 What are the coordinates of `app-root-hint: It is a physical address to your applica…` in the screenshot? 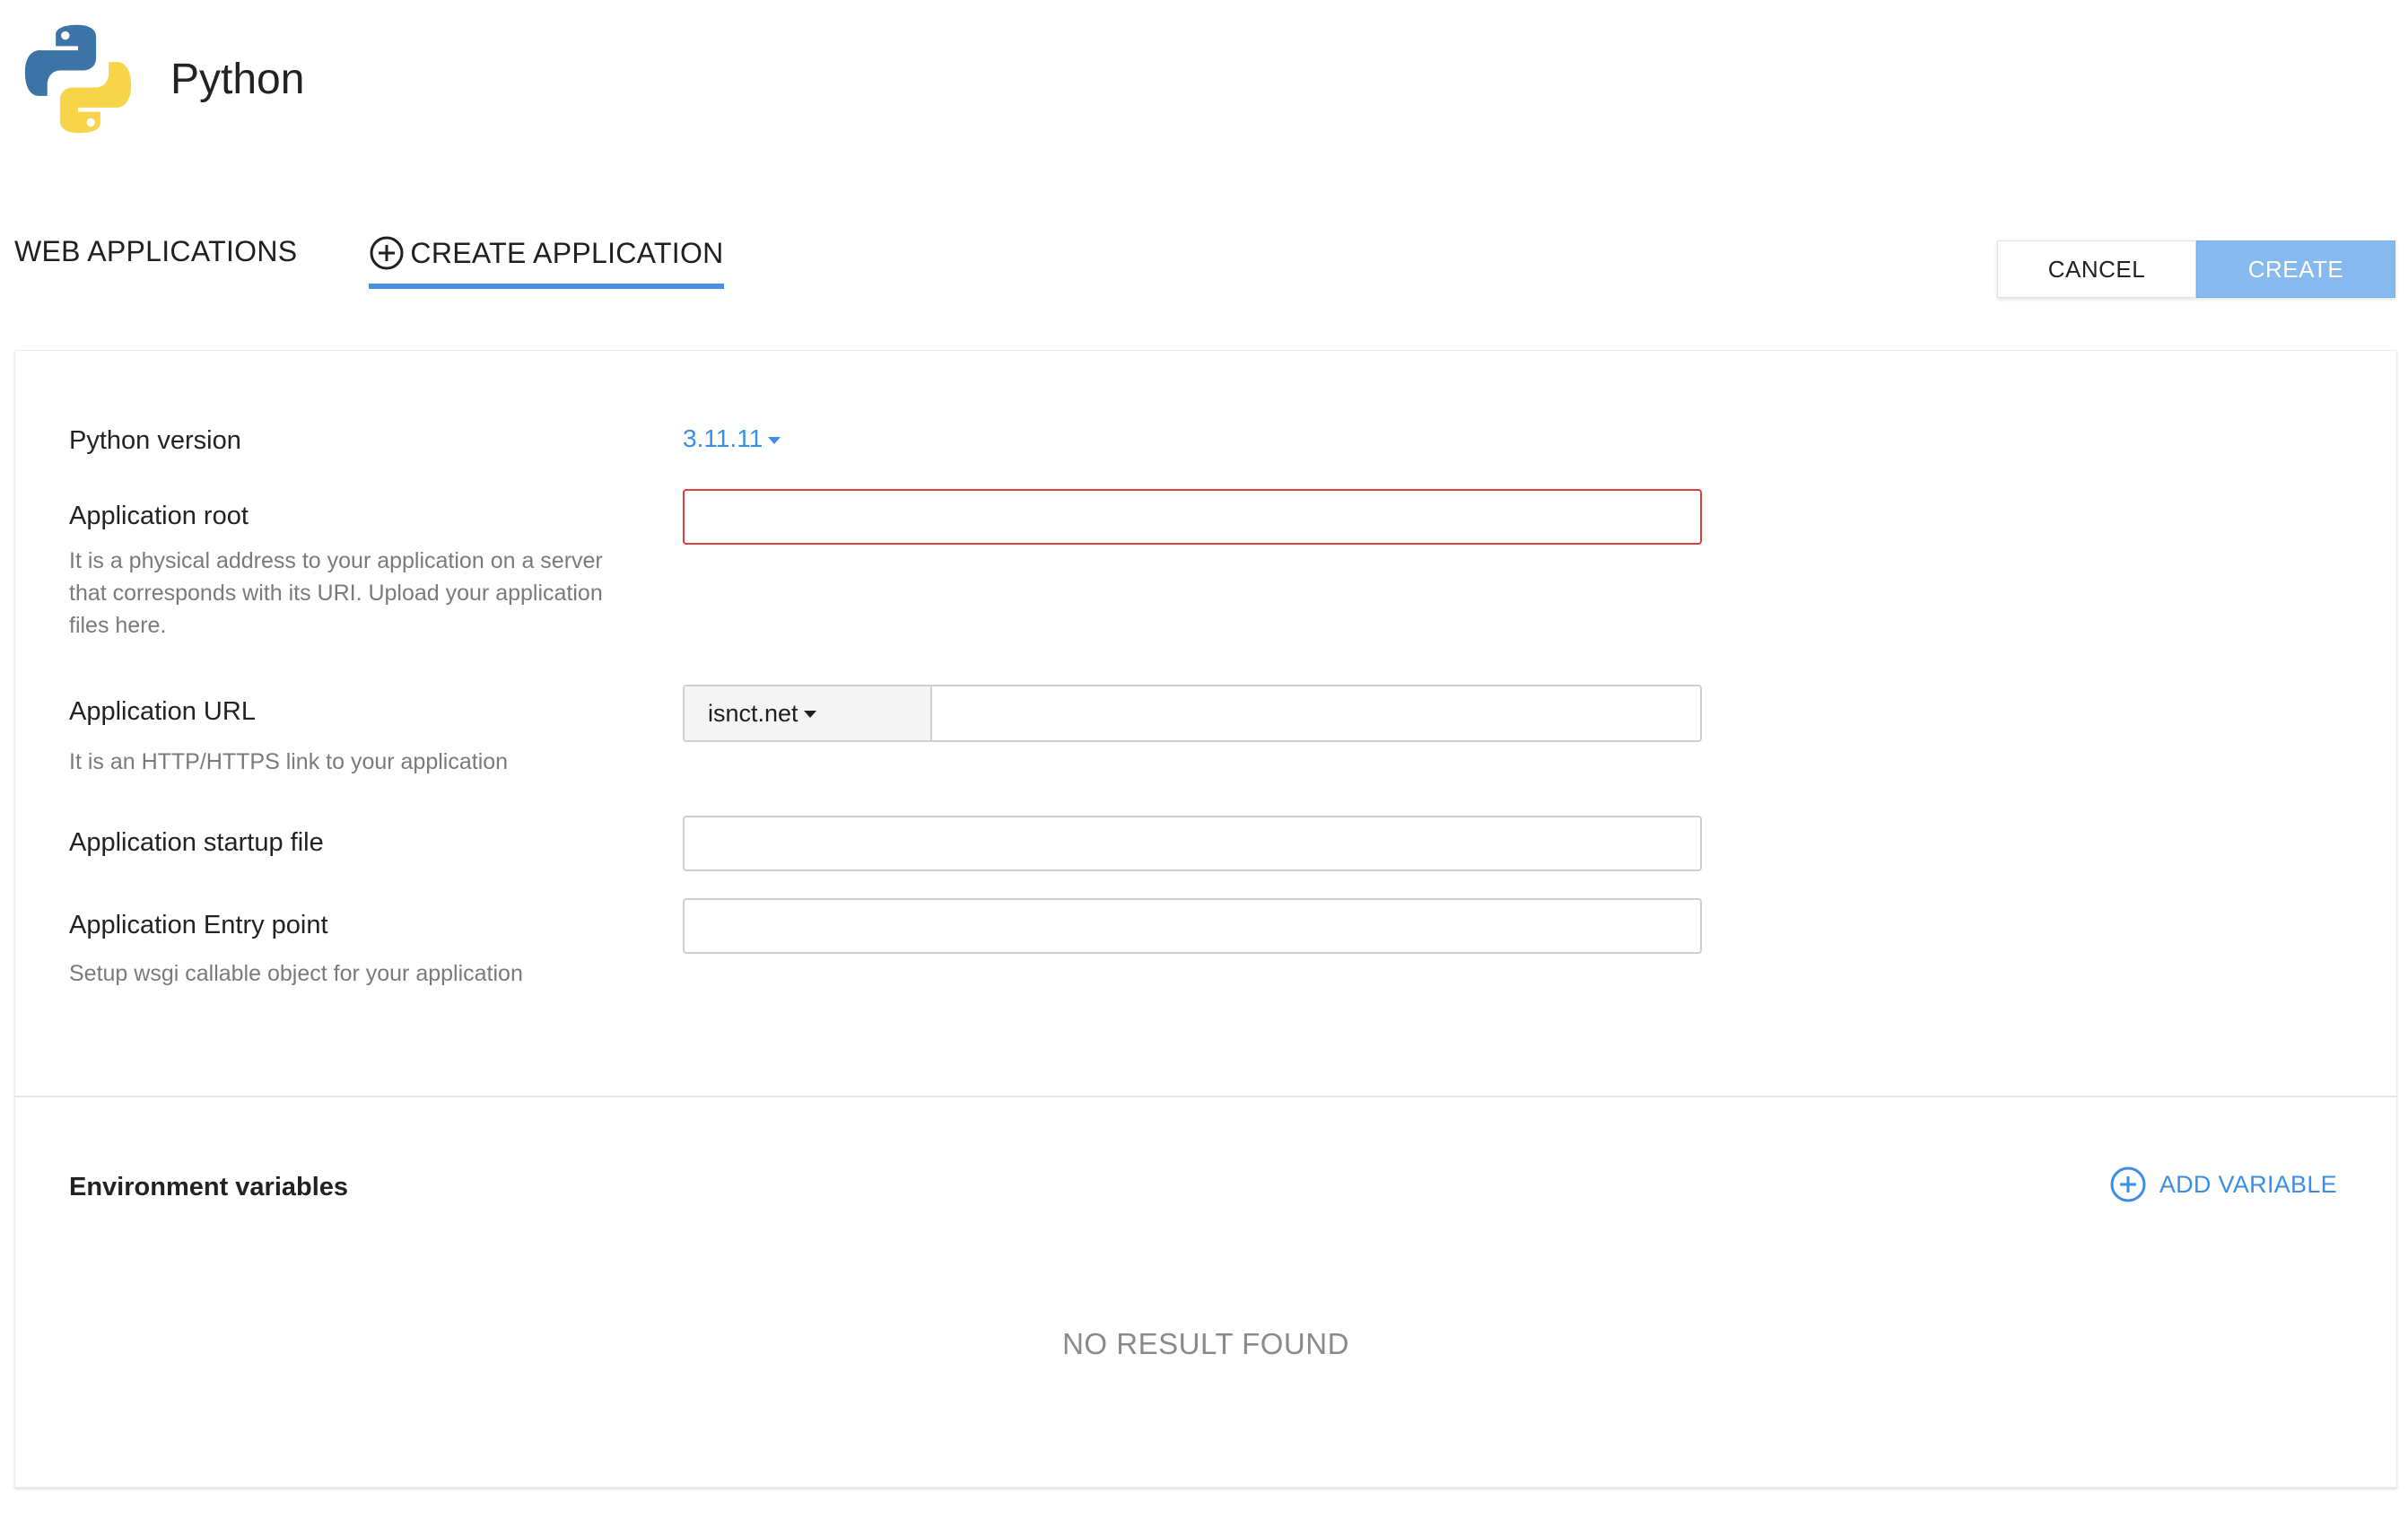 It's located at (336, 593).